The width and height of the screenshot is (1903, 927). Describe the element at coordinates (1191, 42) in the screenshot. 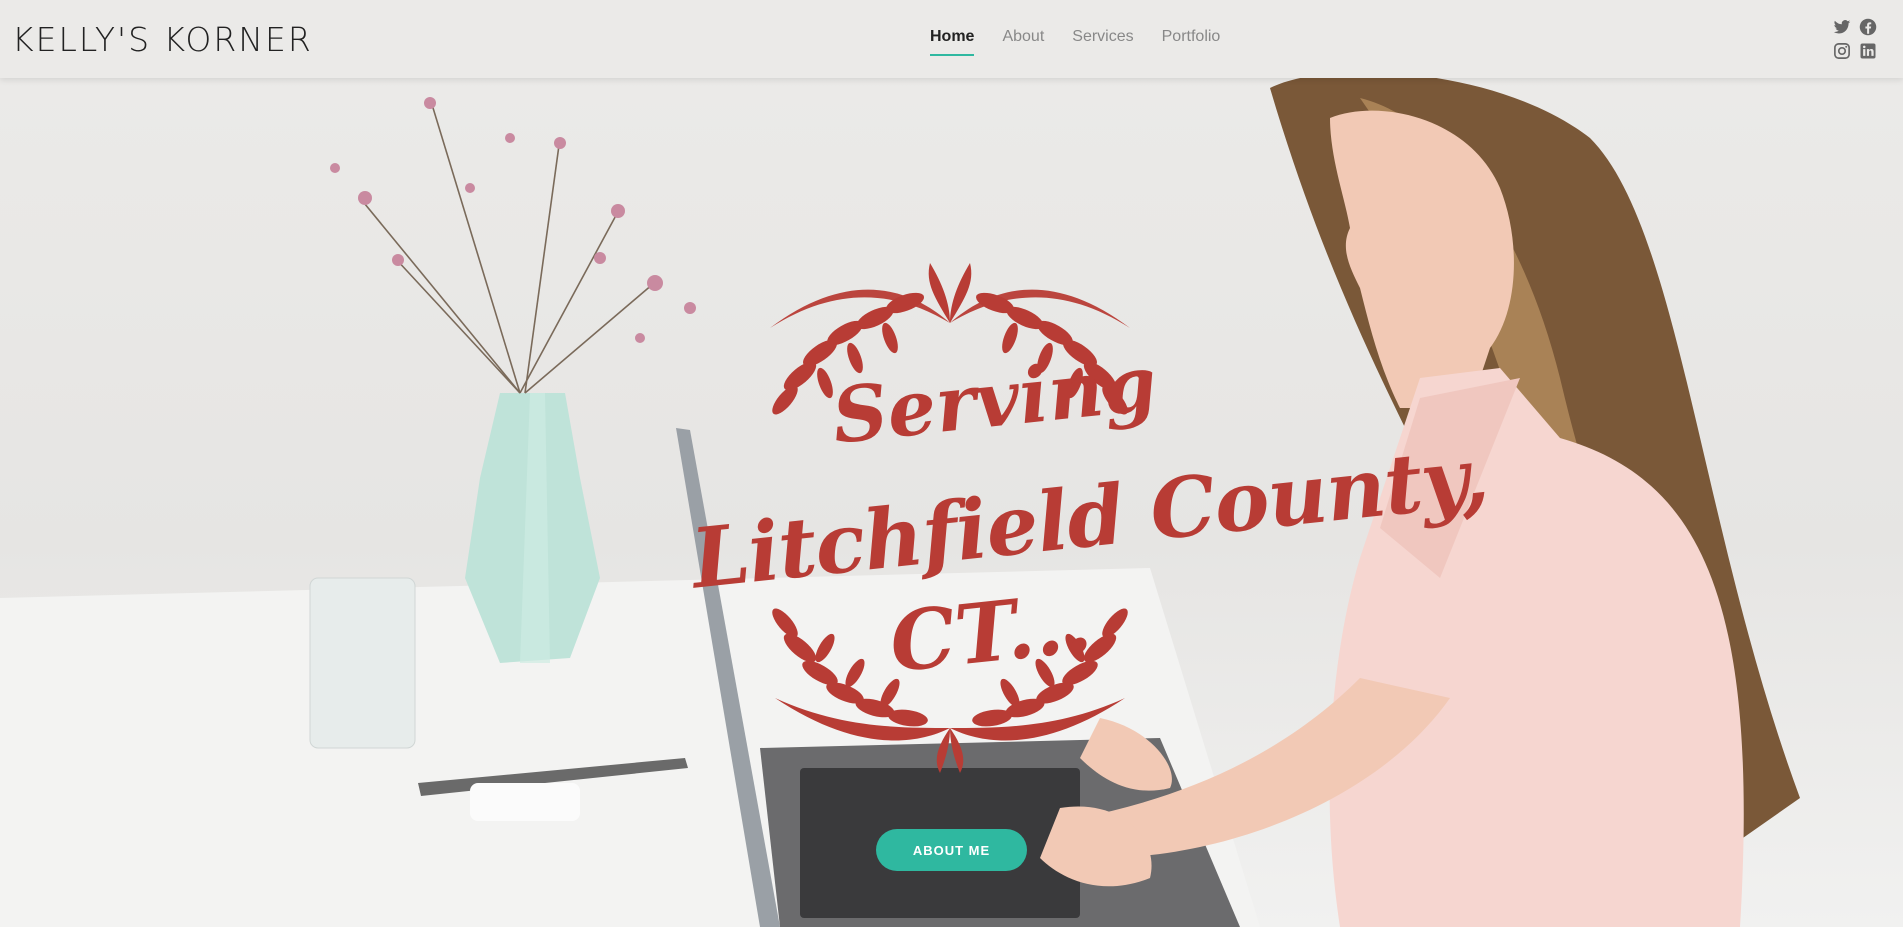

I see `nav-portfolio: Portfolio` at that location.